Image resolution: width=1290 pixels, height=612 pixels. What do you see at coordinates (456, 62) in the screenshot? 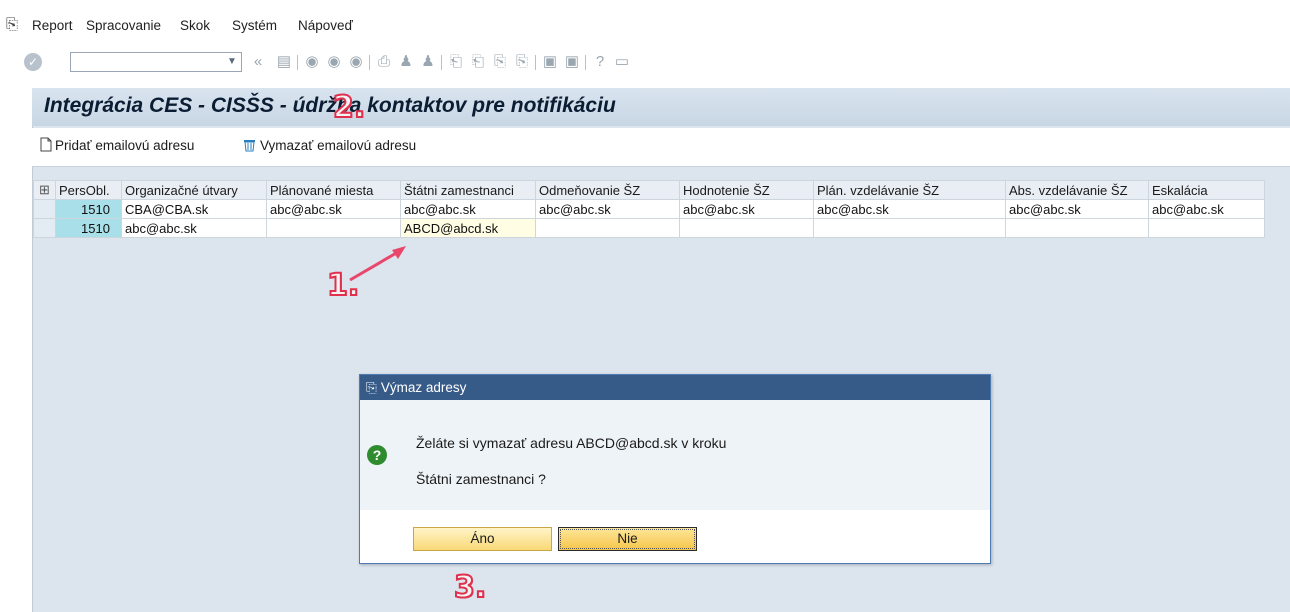
I see `first-page-icon: ⎗` at bounding box center [456, 62].